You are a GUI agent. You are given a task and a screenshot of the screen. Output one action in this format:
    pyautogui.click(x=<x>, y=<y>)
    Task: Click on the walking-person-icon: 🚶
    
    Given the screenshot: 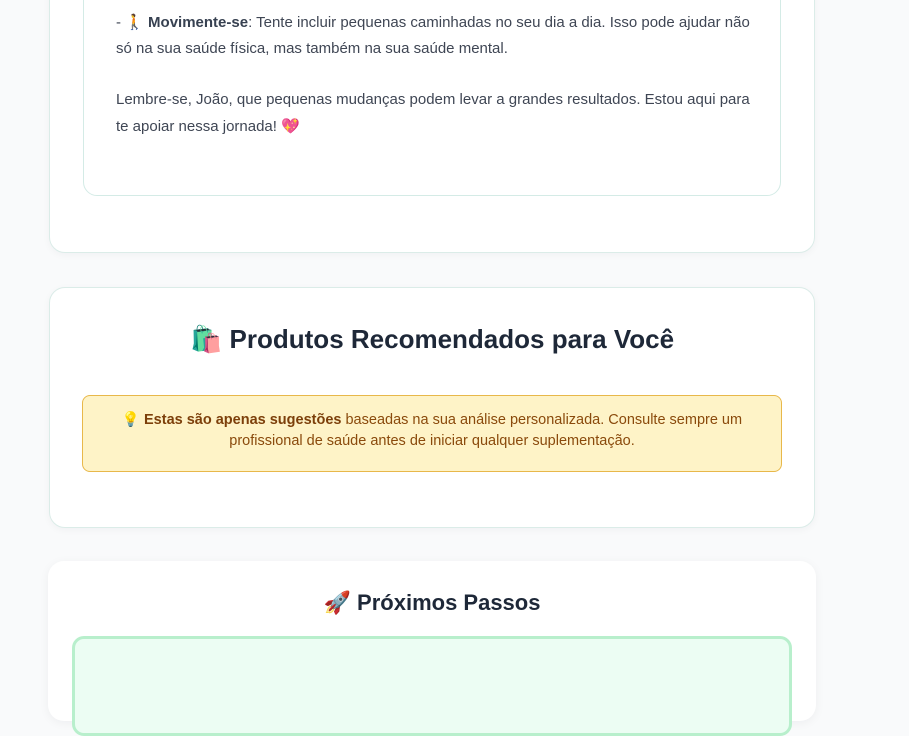 What is the action you would take?
    pyautogui.click(x=134, y=22)
    